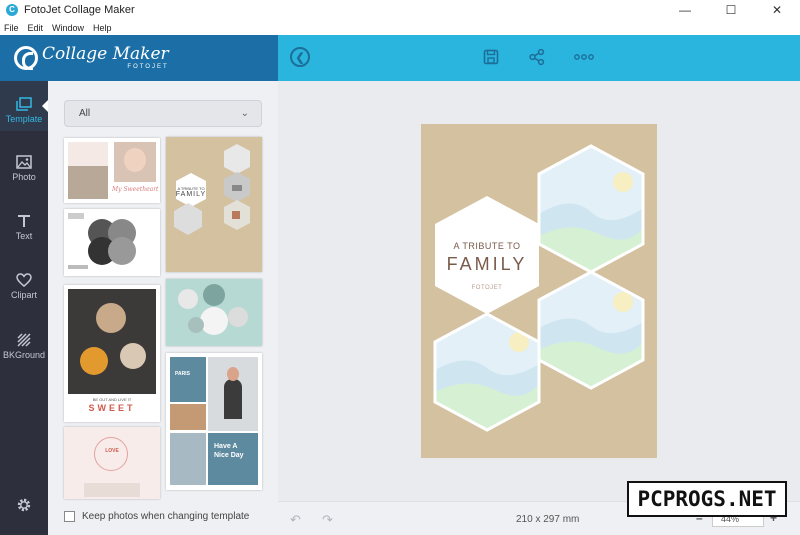  What do you see at coordinates (135, 189) in the screenshot?
I see `thumb-script-text: My Sweetheart` at bounding box center [135, 189].